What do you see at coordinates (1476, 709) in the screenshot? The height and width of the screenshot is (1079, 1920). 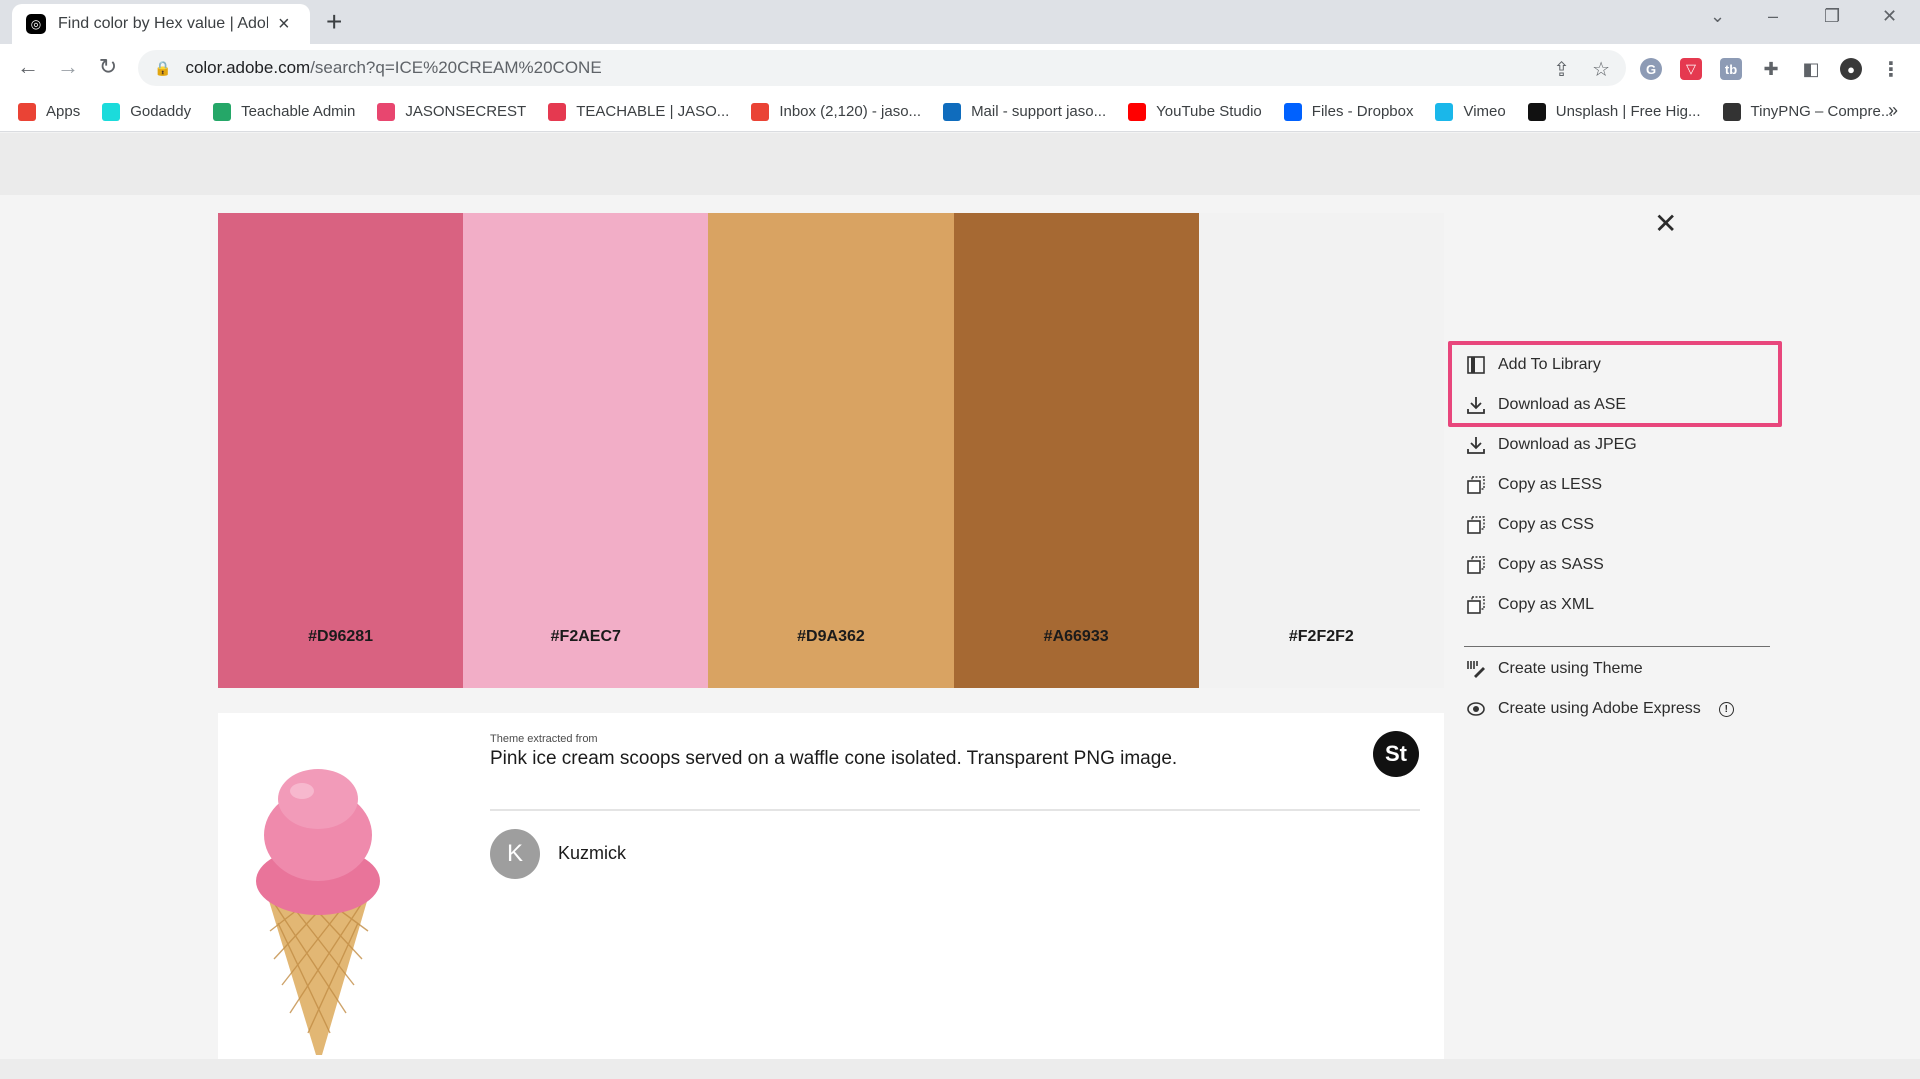 I see `adobe-express-icon` at bounding box center [1476, 709].